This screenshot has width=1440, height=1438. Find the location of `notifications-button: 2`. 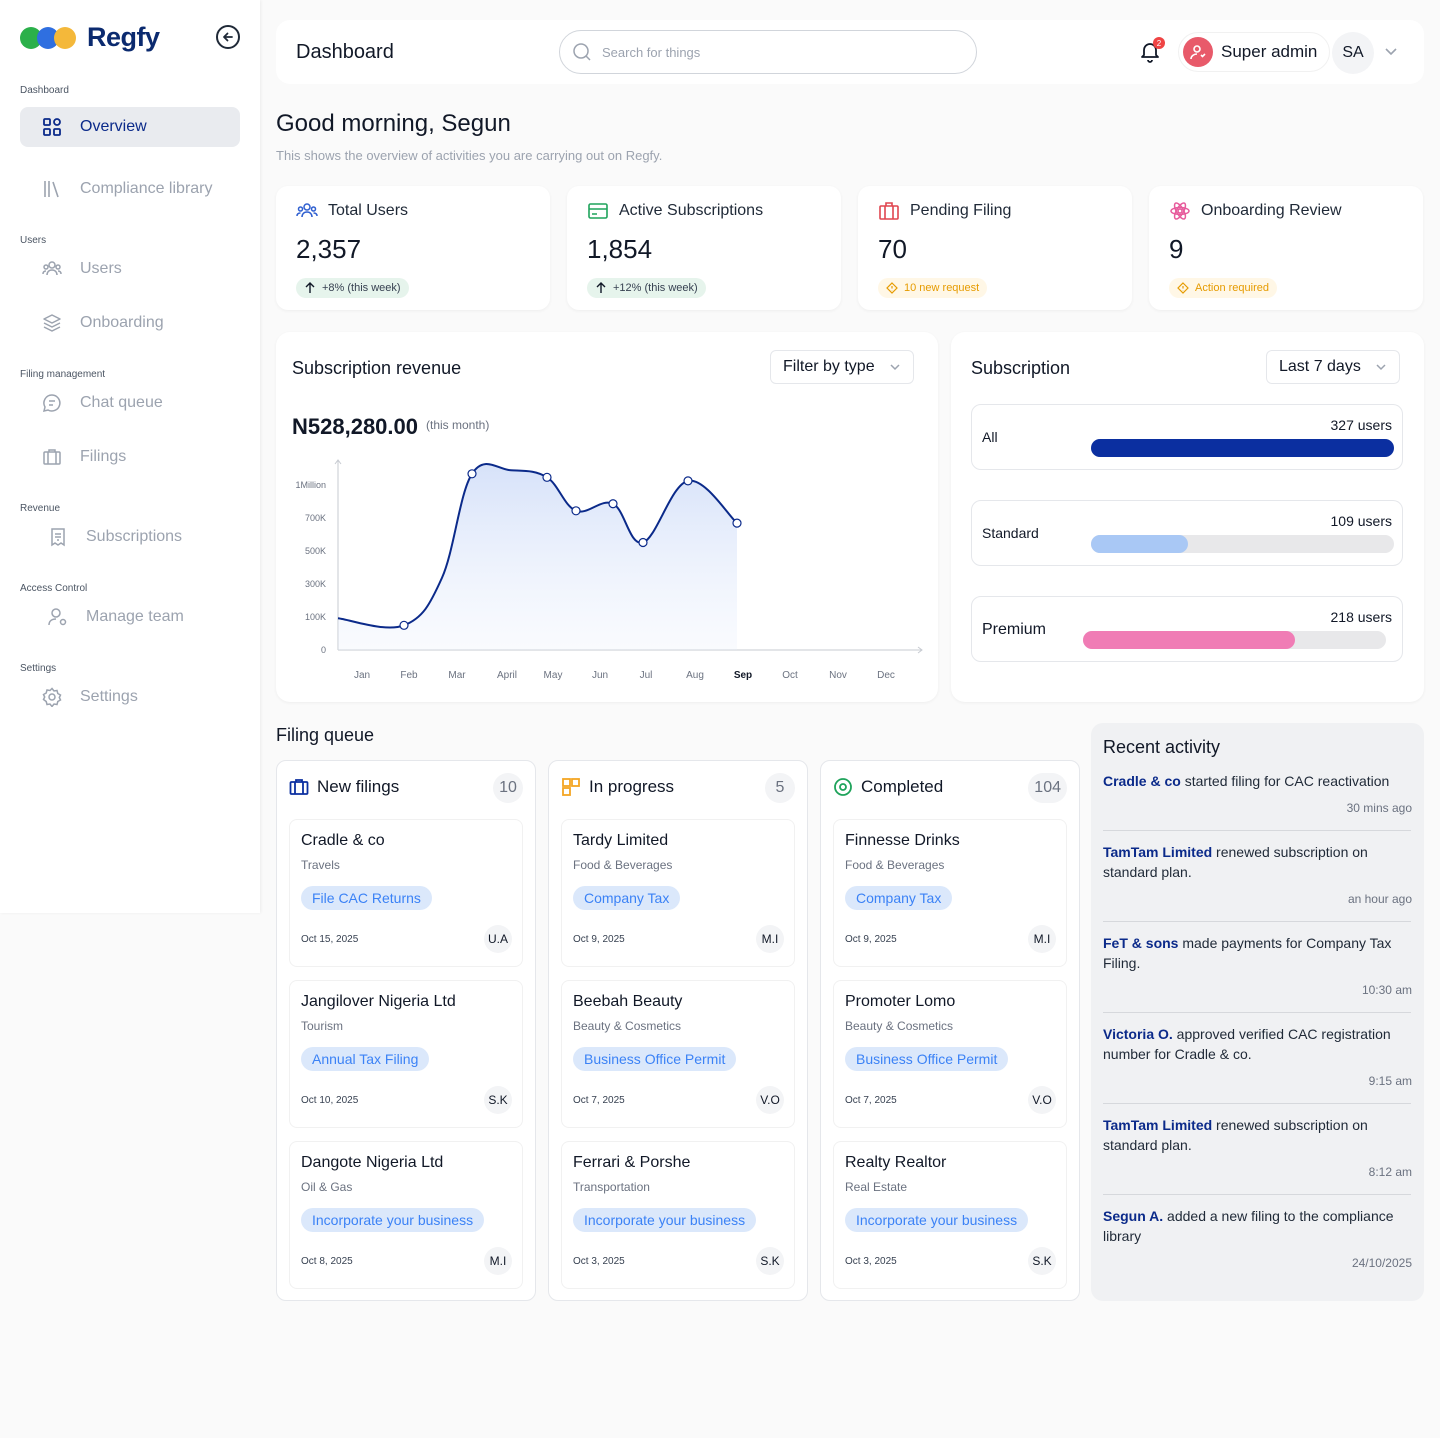

notifications-button: 2 is located at coordinates (1151, 50).